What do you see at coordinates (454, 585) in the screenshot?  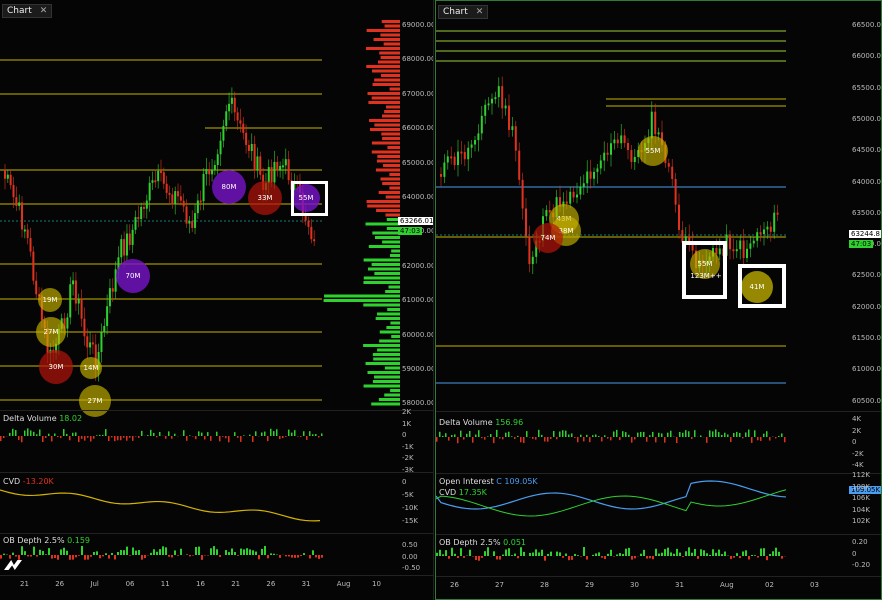 I see `date-tick-label: 26` at bounding box center [454, 585].